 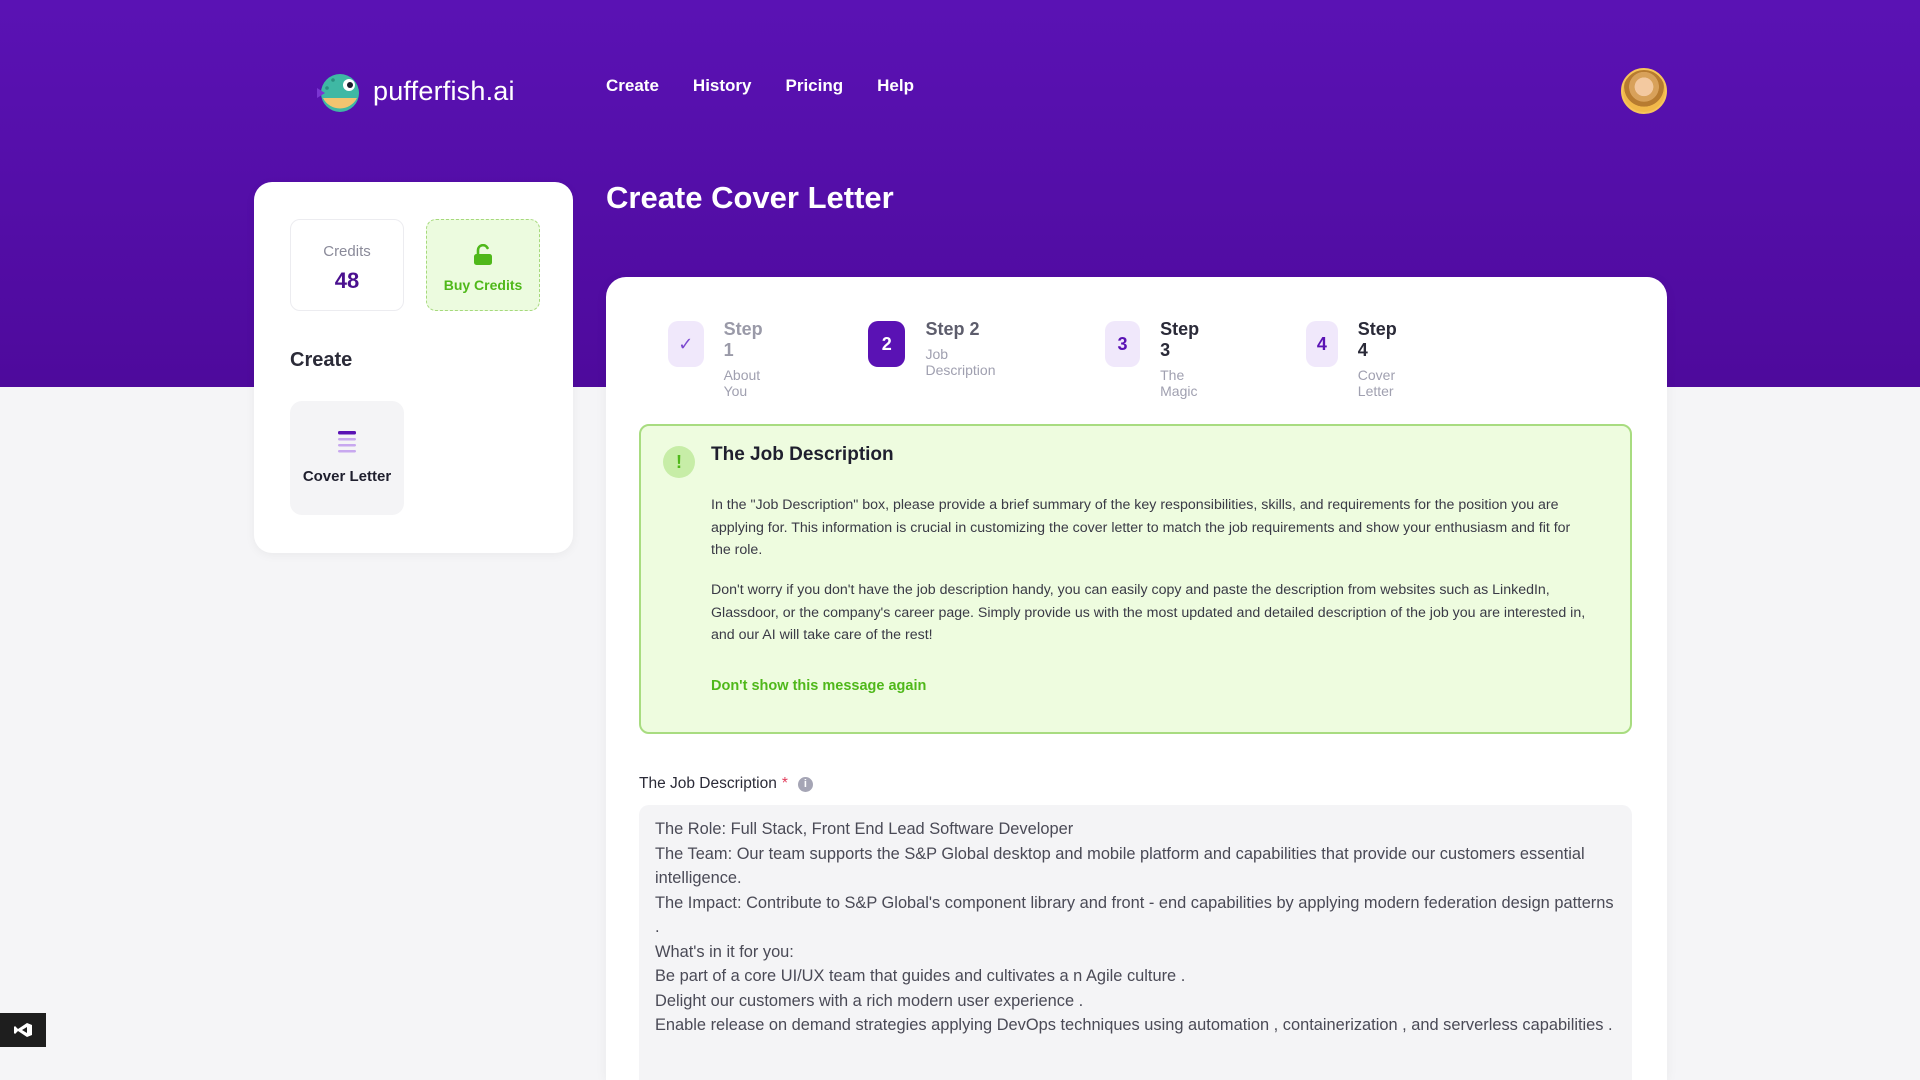 What do you see at coordinates (1376, 383) in the screenshot?
I see `step-4-subtitle: Cover Letter` at bounding box center [1376, 383].